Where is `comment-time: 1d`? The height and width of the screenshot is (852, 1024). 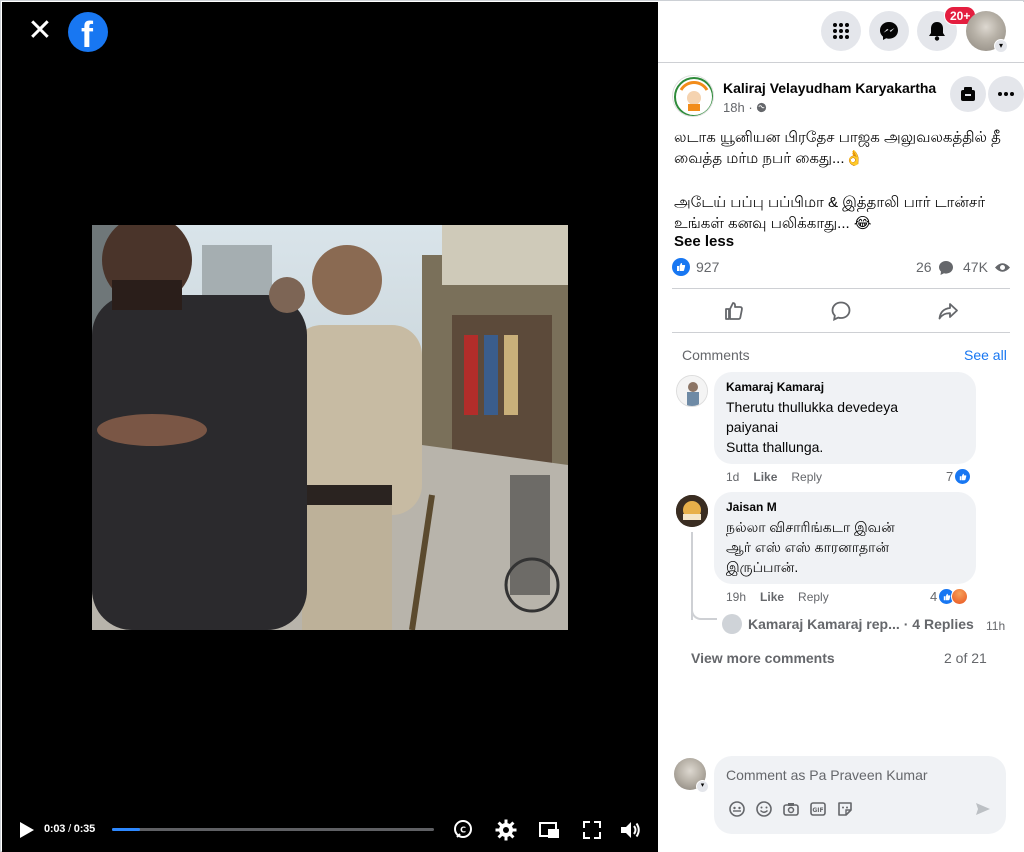
comment-time: 1d is located at coordinates (732, 477).